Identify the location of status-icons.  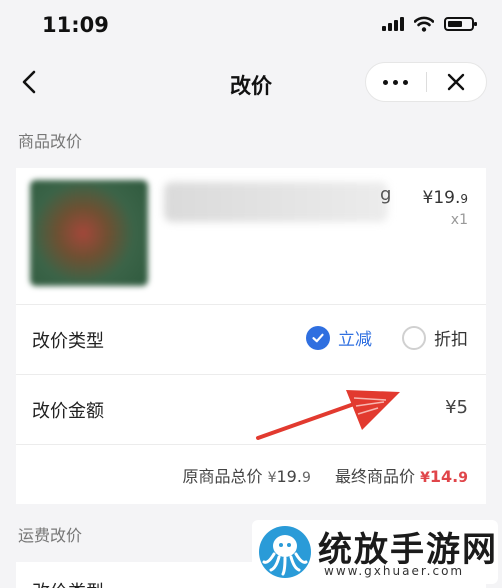
(429, 24).